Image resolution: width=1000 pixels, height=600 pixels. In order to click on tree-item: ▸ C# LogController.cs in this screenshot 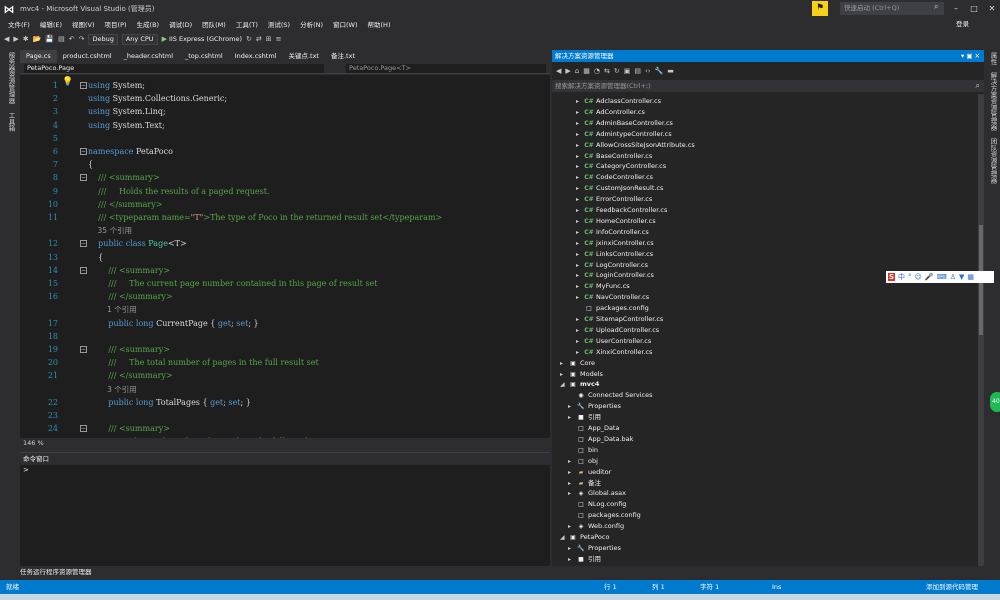, I will do `click(612, 265)`.